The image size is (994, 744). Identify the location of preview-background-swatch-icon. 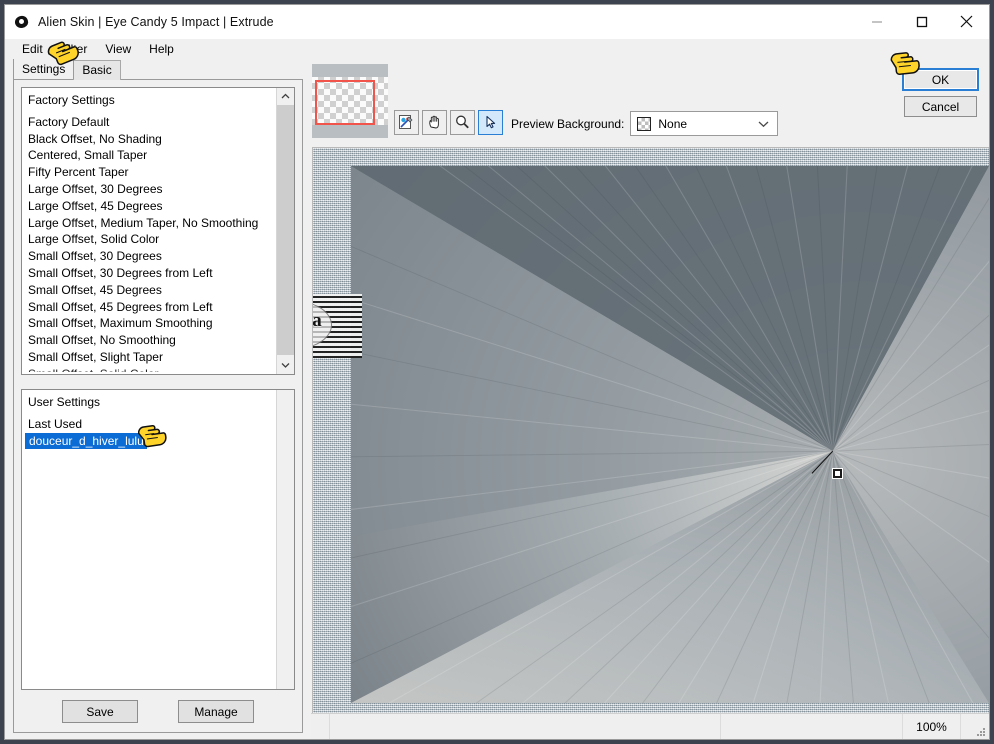
(644, 123).